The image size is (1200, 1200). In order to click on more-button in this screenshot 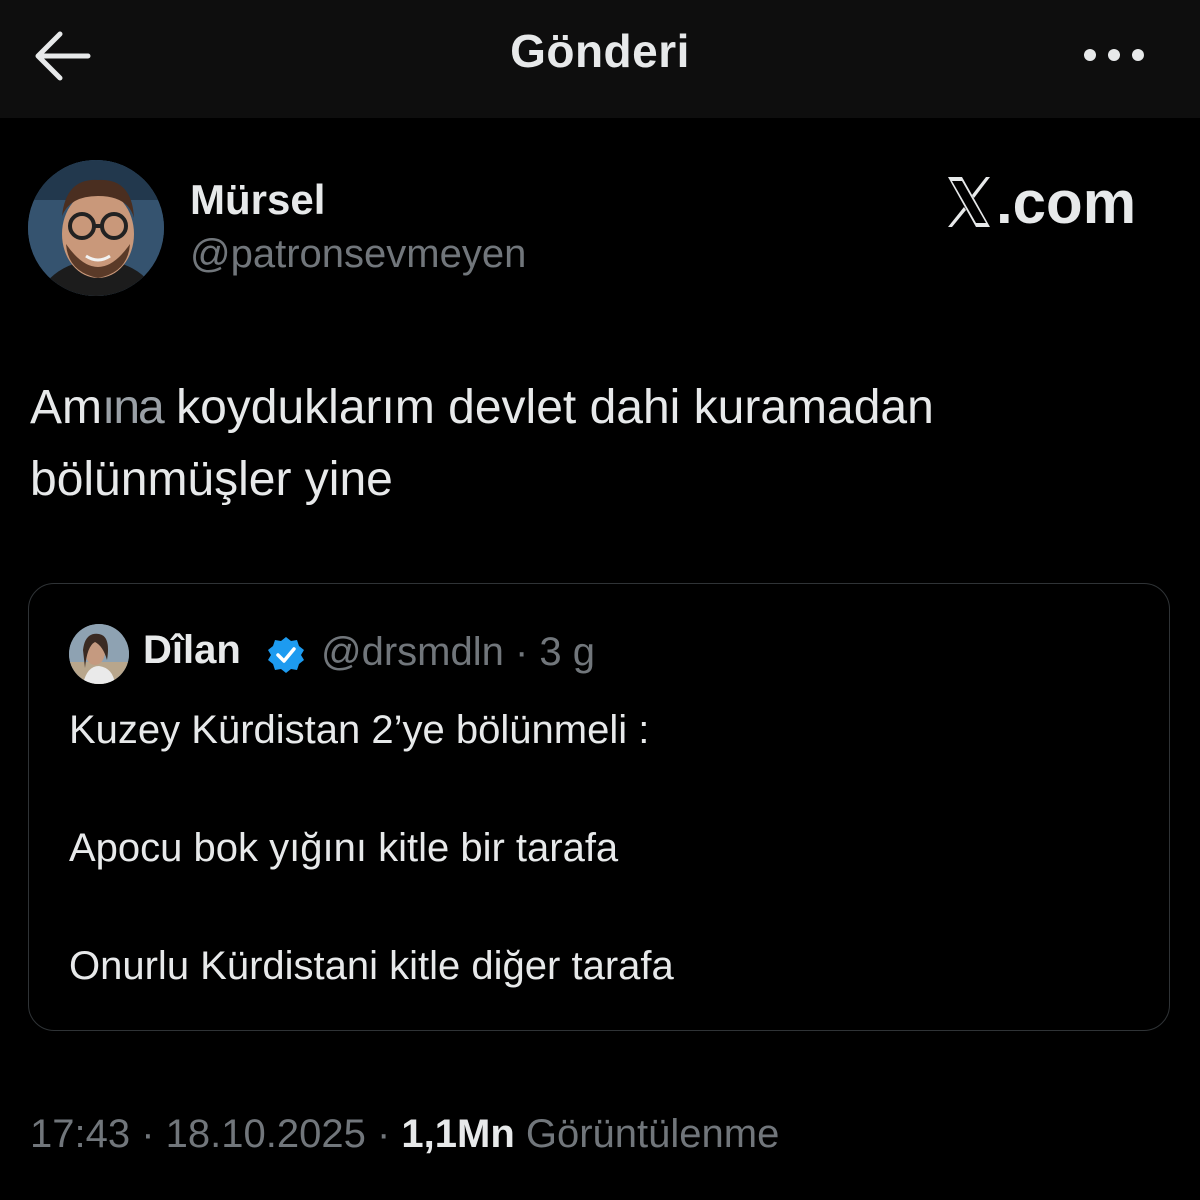, I will do `click(1114, 55)`.